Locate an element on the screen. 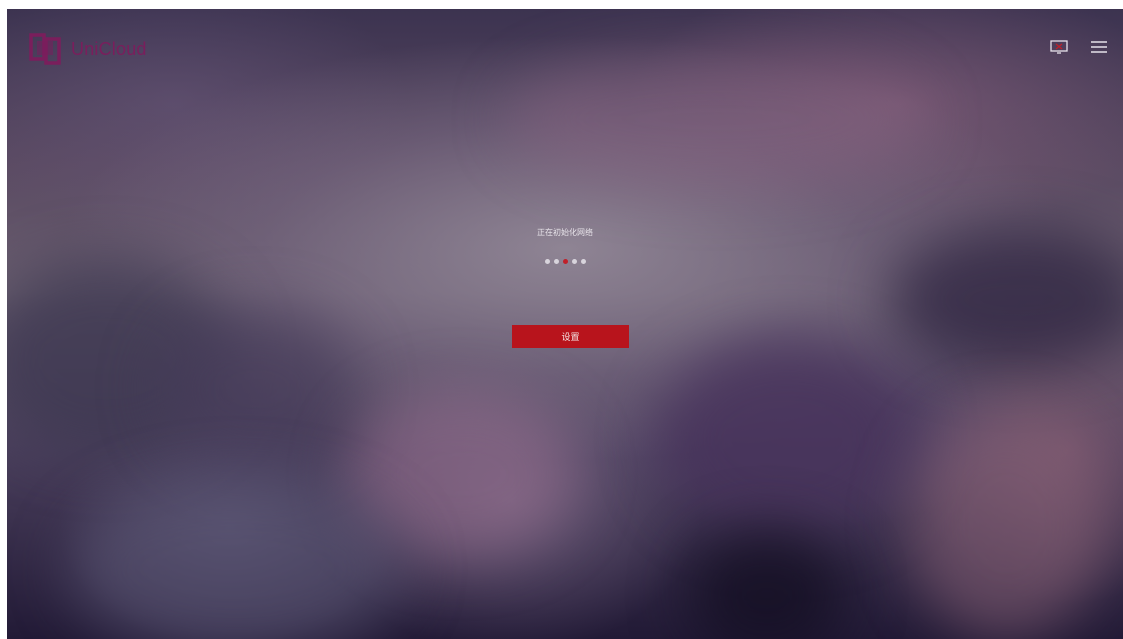 This screenshot has width=1123, height=639. unicloud-logo-icon is located at coordinates (45, 49).